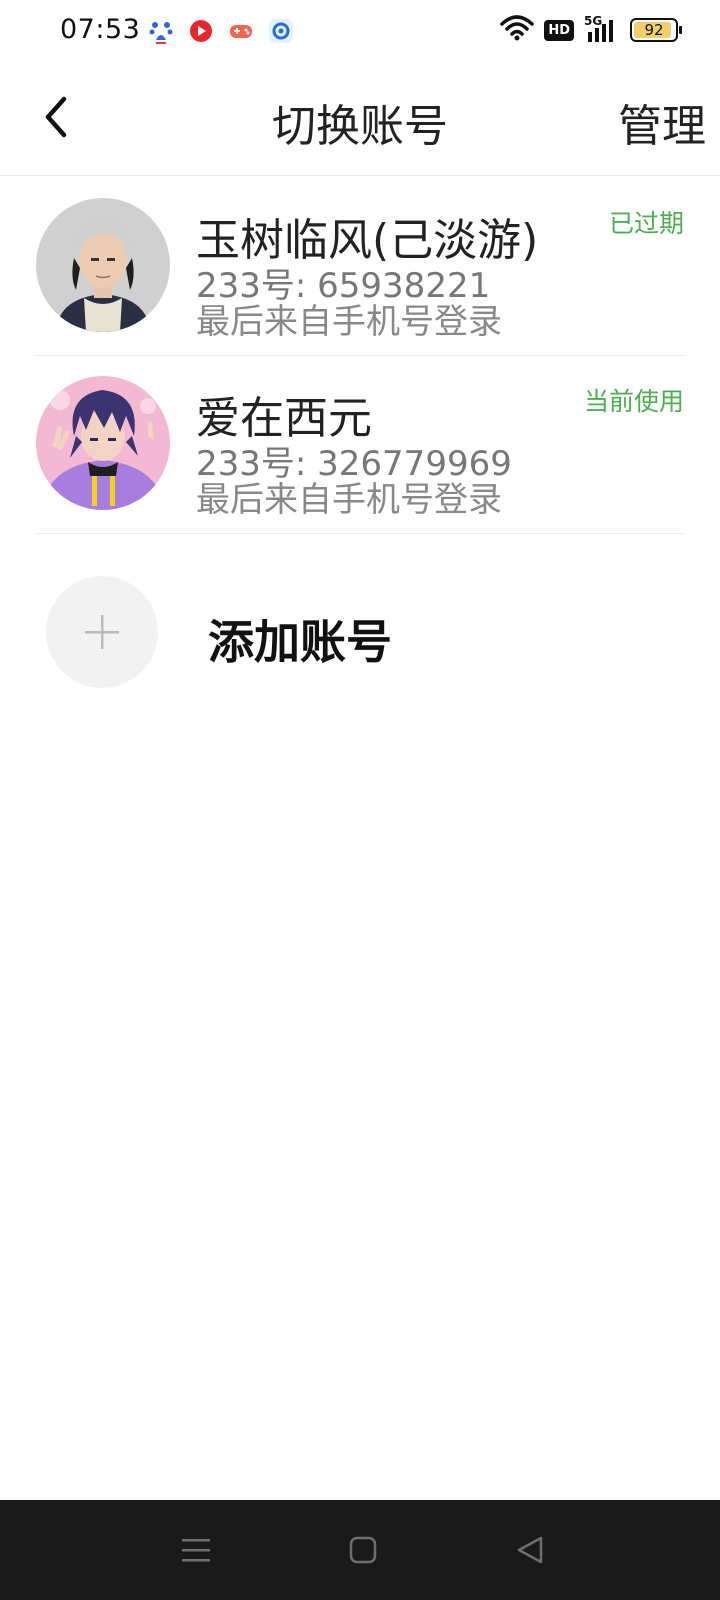 The image size is (720, 1600). I want to click on back-triangle-icon, so click(530, 1550).